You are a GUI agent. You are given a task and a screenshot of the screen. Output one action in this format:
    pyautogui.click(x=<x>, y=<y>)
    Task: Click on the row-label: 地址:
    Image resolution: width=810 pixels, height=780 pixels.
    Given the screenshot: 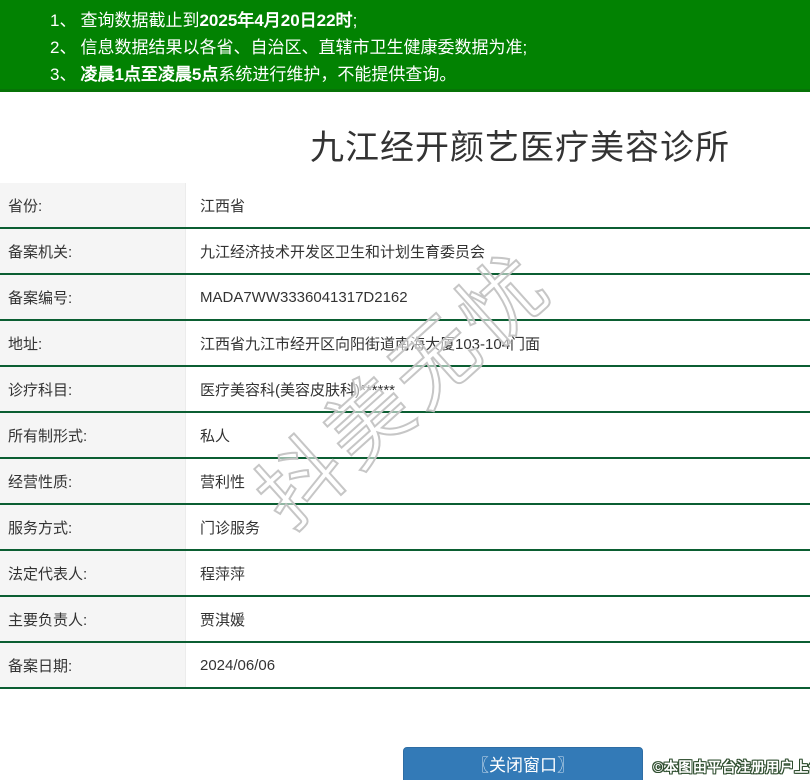 What is the action you would take?
    pyautogui.click(x=93, y=343)
    